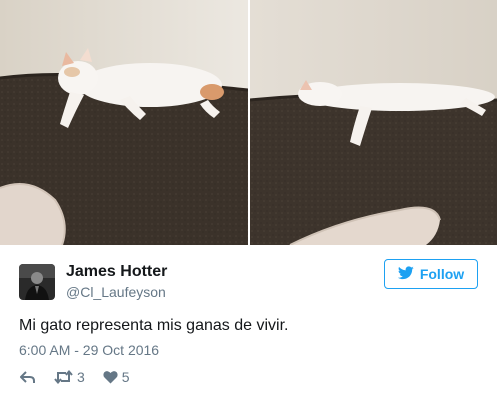 Image resolution: width=497 pixels, height=406 pixels. What do you see at coordinates (81, 377) in the screenshot?
I see `retweet-count: 3` at bounding box center [81, 377].